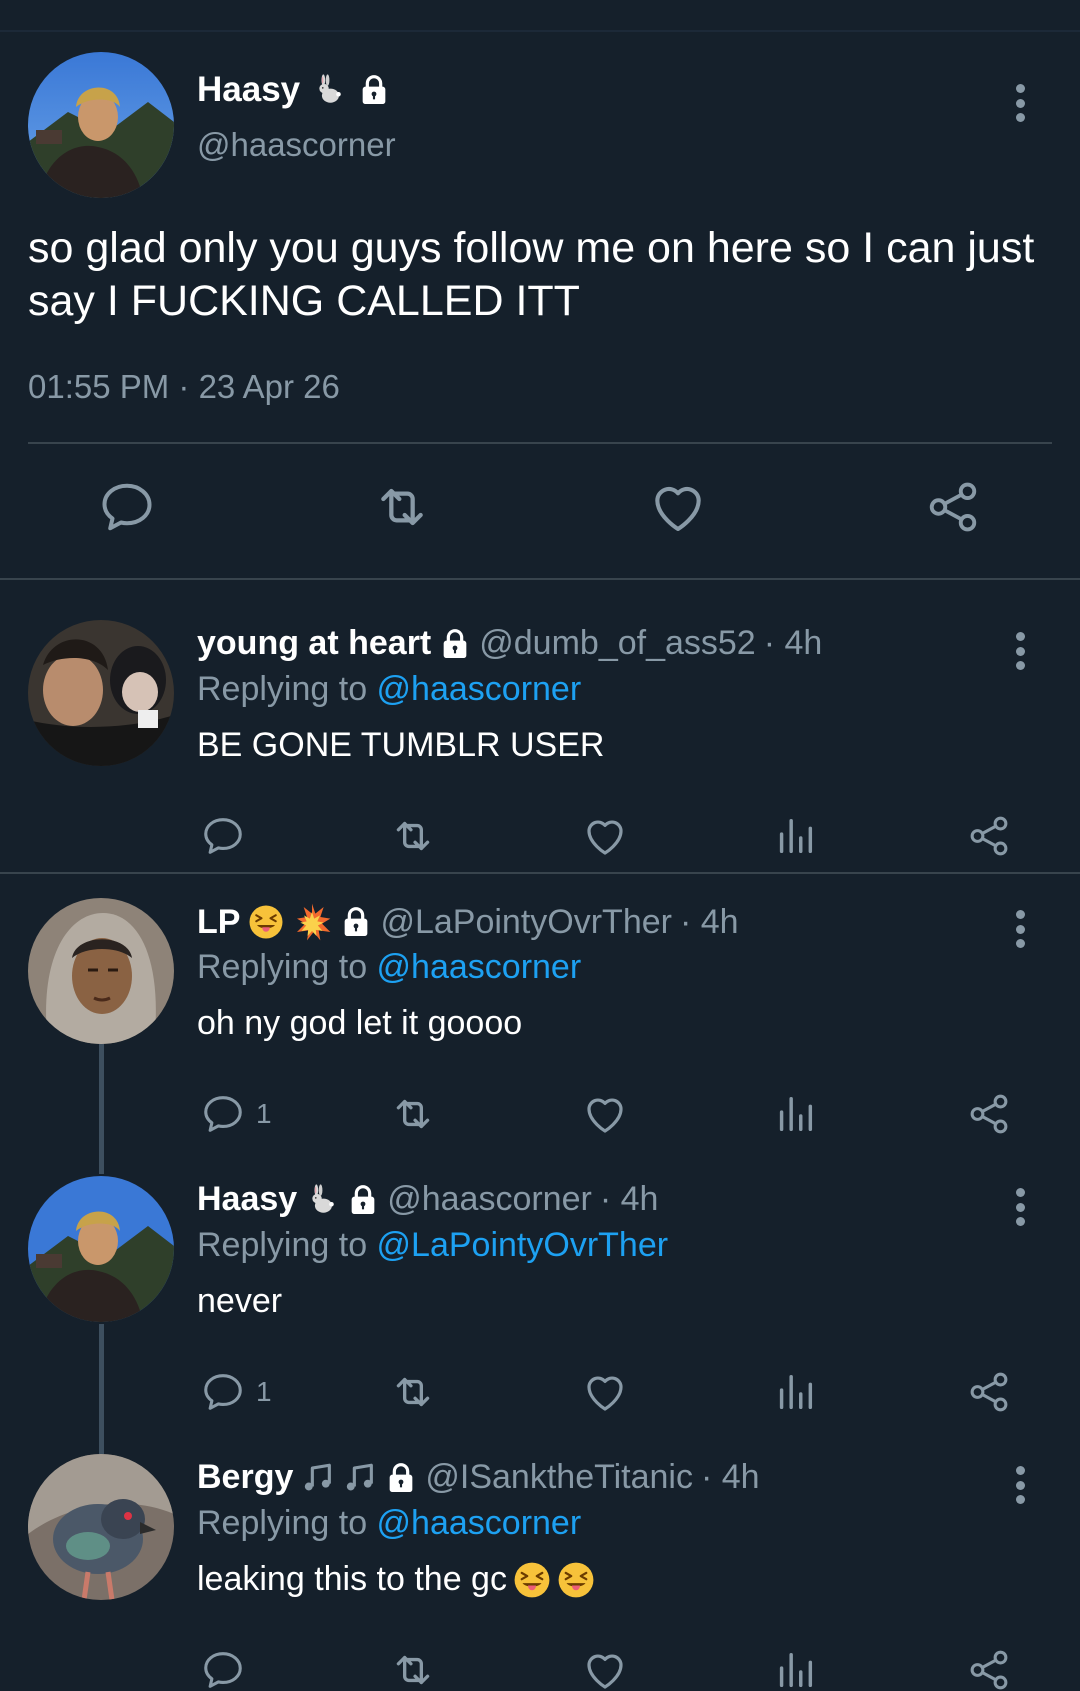  What do you see at coordinates (314, 643) in the screenshot?
I see `author-name: young at heart` at bounding box center [314, 643].